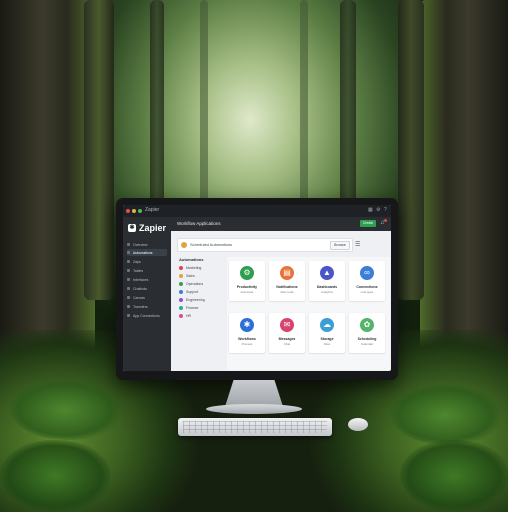 The width and height of the screenshot is (508, 512). I want to click on create-button: Create, so click(368, 223).